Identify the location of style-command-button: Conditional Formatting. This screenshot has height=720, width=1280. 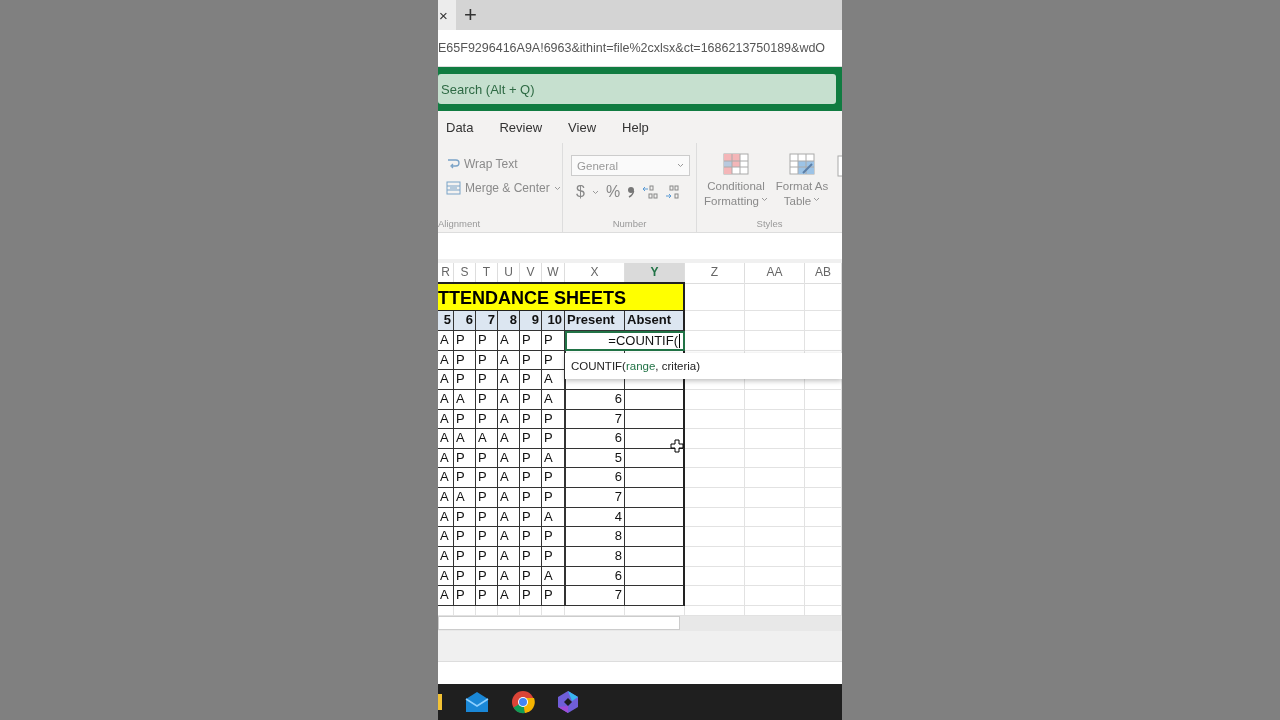
(736, 181).